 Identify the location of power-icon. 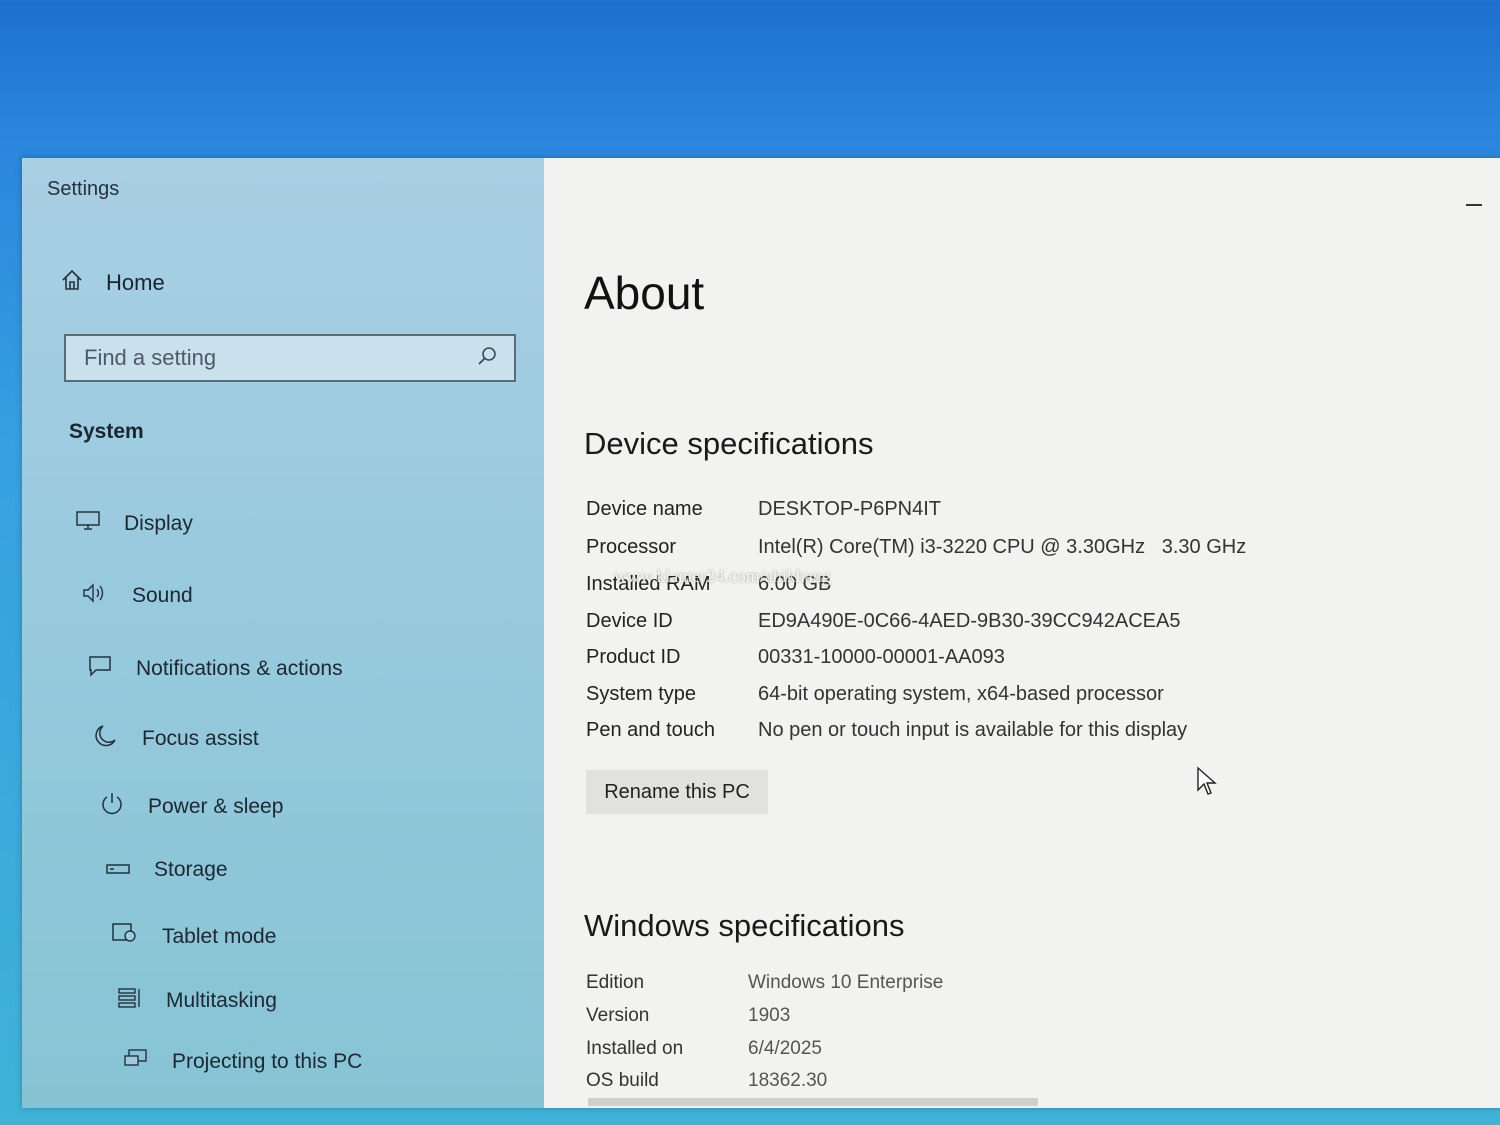
(112, 807).